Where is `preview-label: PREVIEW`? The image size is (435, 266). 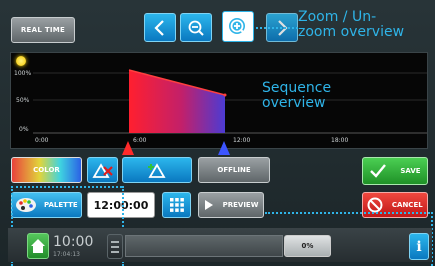 preview-label: PREVIEW is located at coordinates (240, 205).